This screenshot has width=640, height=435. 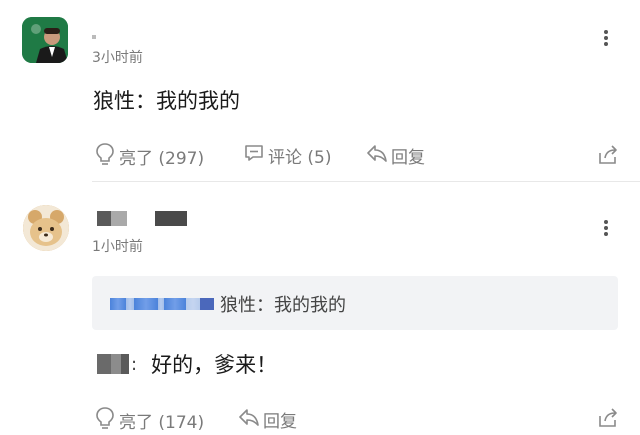 I want to click on comment-text: 好的，爹来！, so click(x=214, y=365).